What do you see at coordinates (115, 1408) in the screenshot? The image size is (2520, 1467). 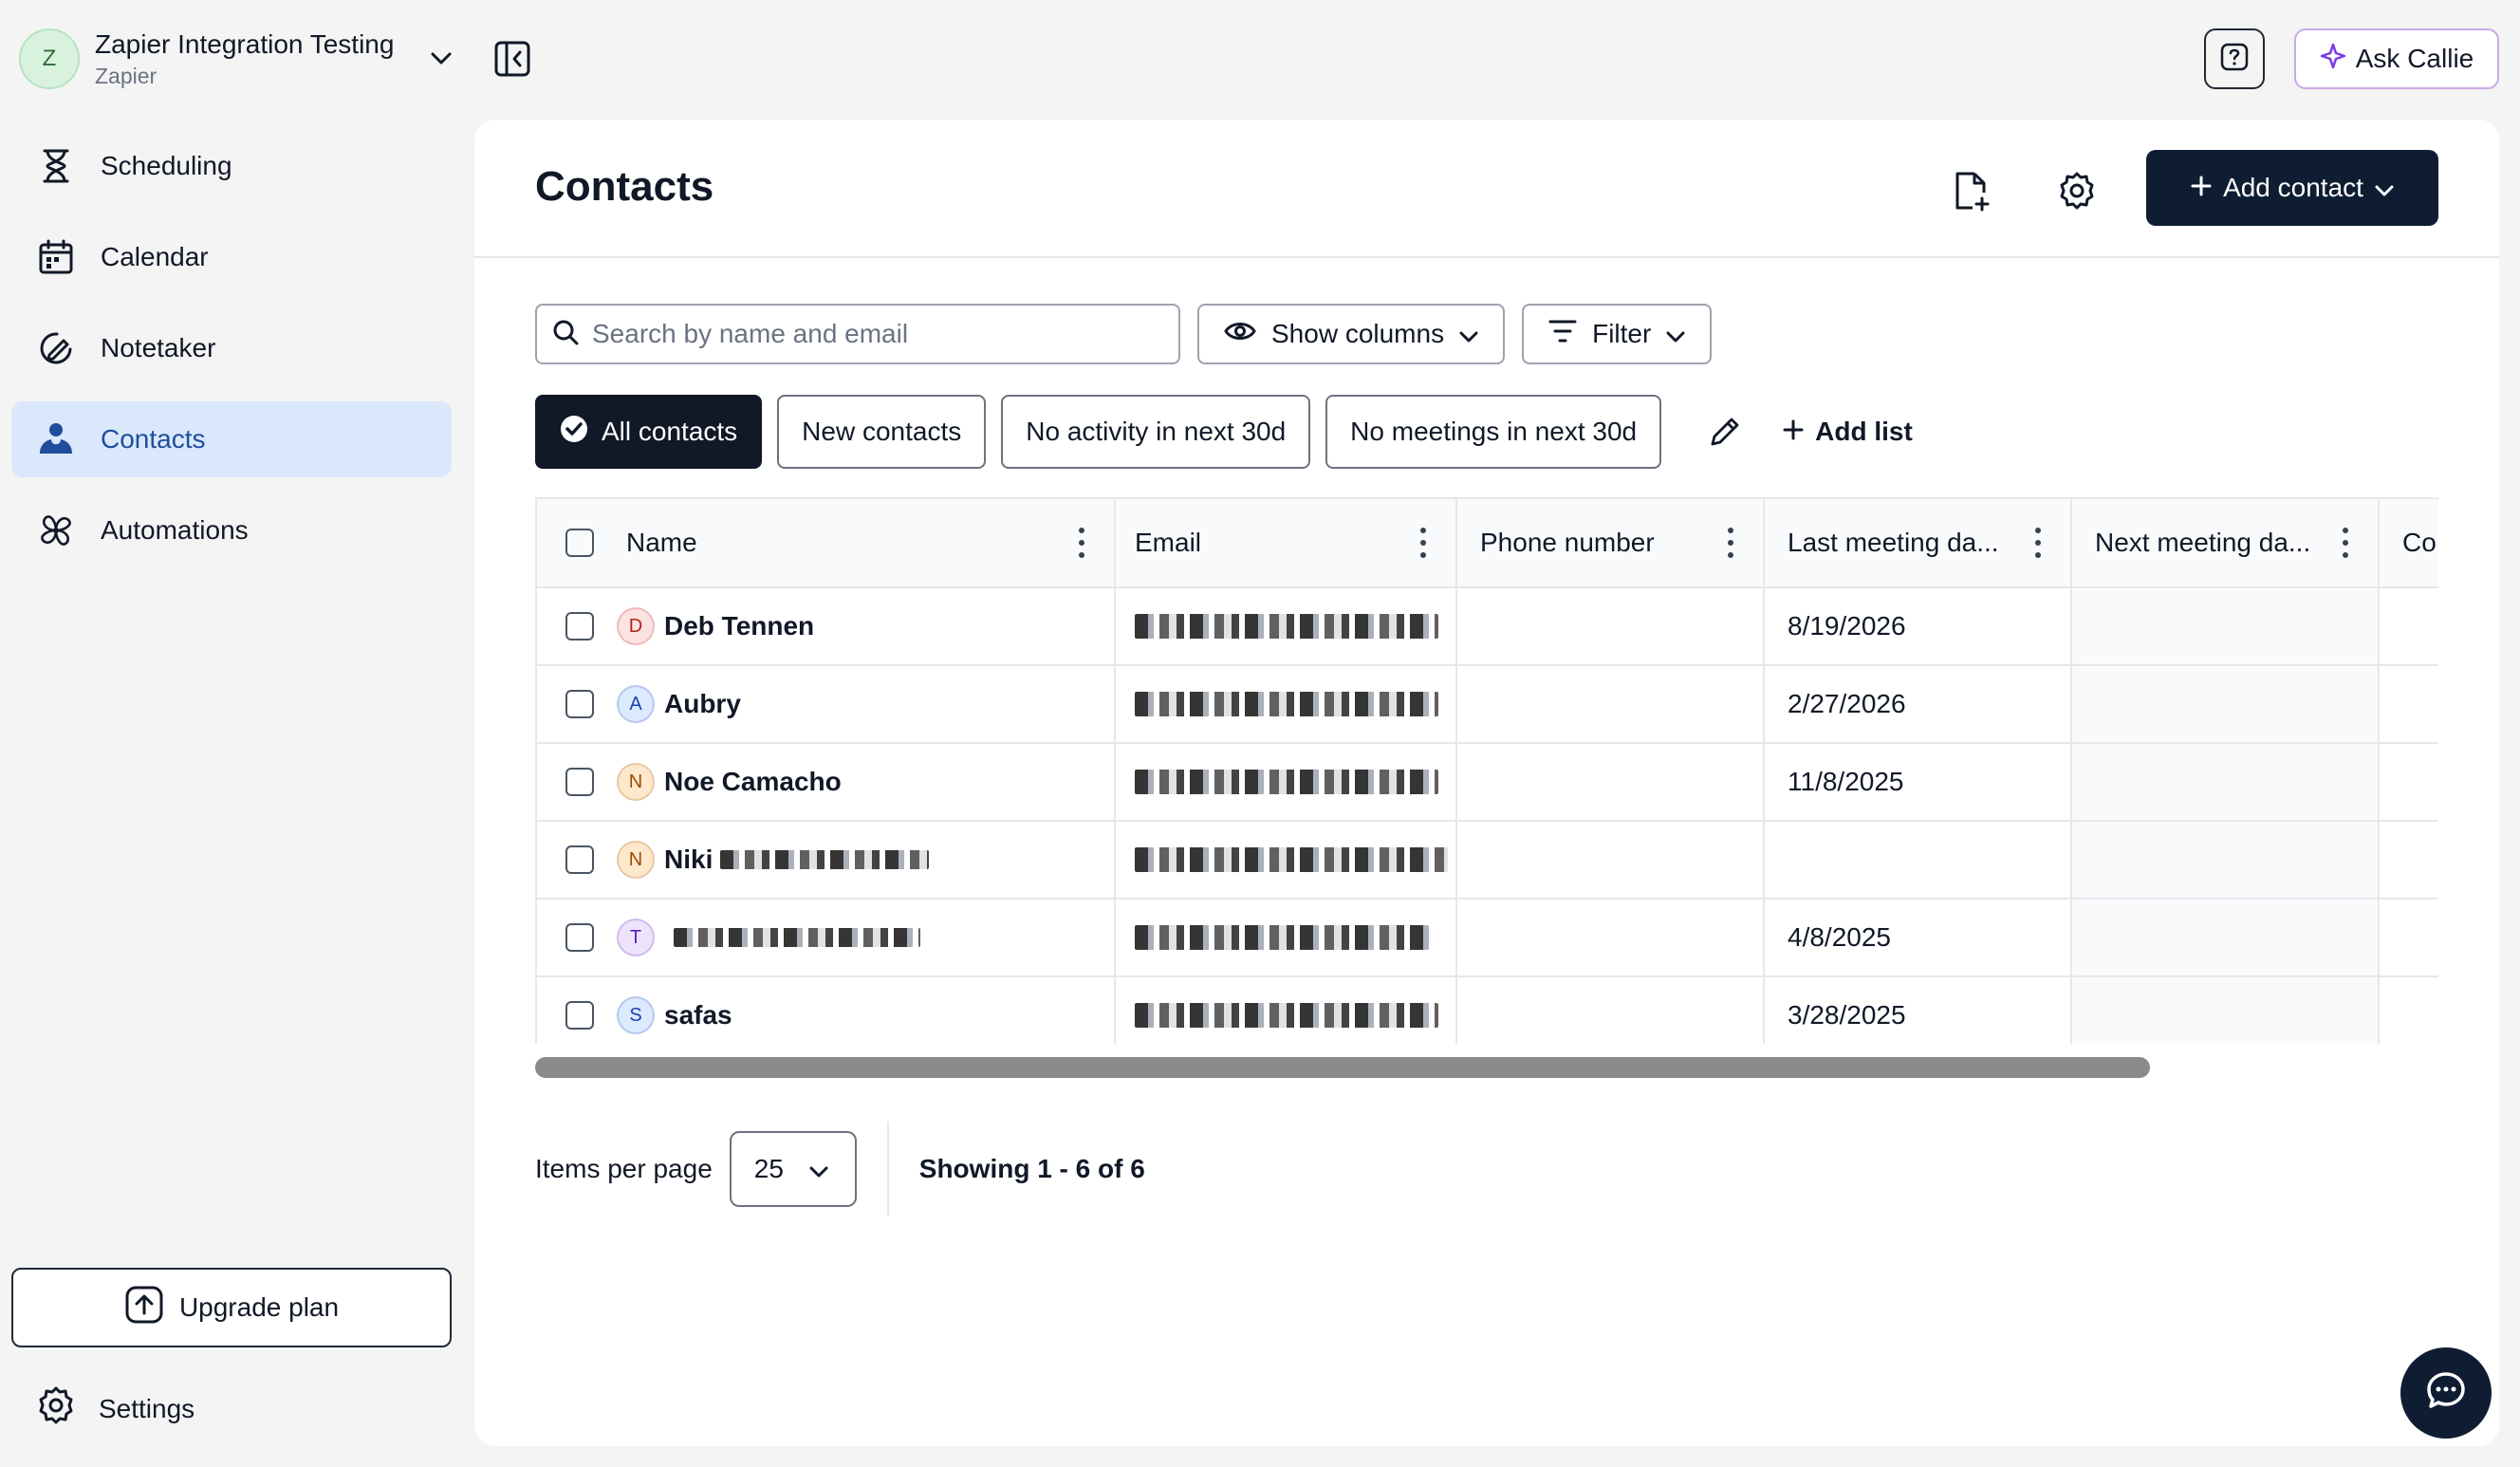 I see `settings-link: Settings` at bounding box center [115, 1408].